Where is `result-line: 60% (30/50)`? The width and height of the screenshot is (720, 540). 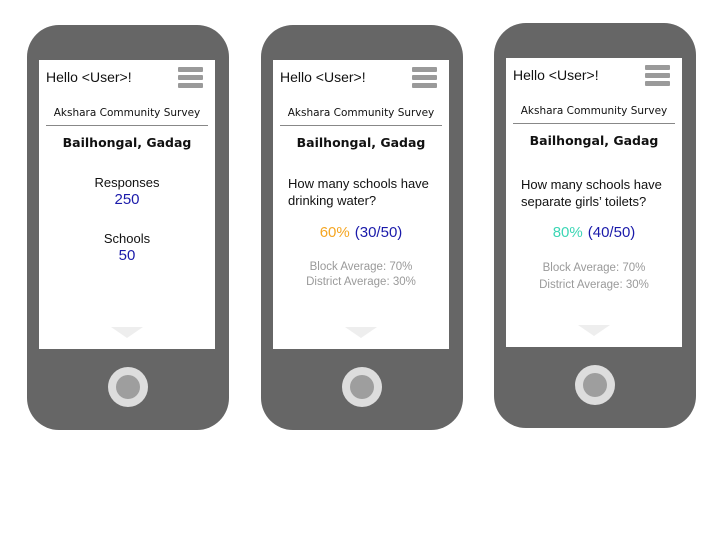
result-line: 60% (30/50) is located at coordinates (361, 232).